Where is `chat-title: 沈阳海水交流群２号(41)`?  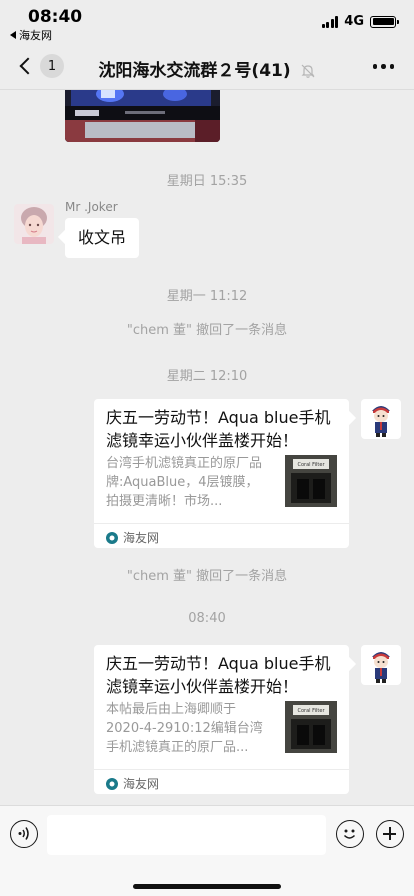
chat-title: 沈阳海水交流群２号(41) is located at coordinates (207, 68).